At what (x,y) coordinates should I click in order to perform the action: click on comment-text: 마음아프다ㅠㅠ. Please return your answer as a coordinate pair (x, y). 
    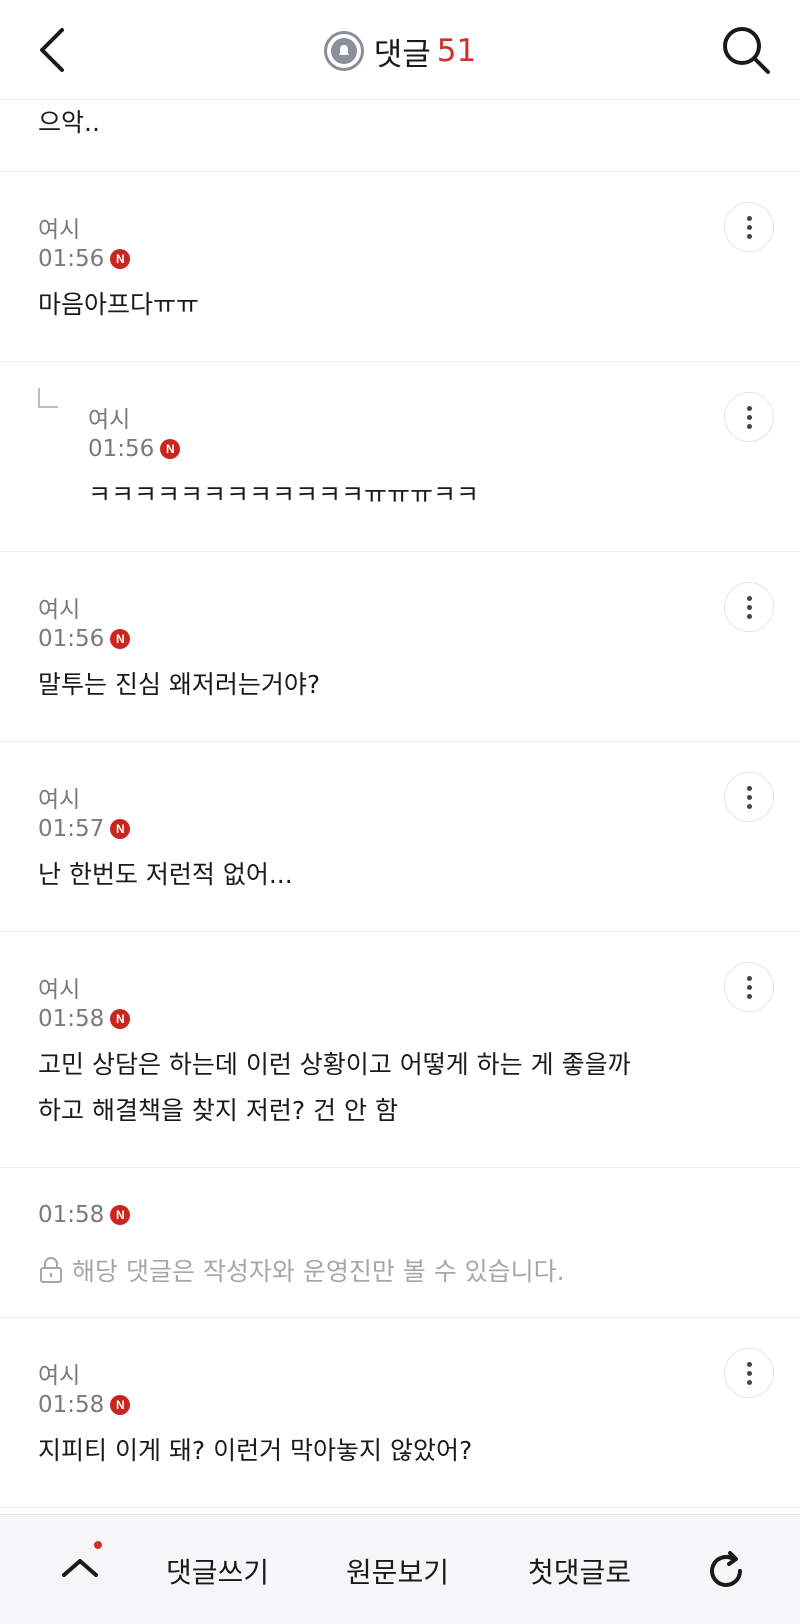
    Looking at the image, I should click on (119, 304).